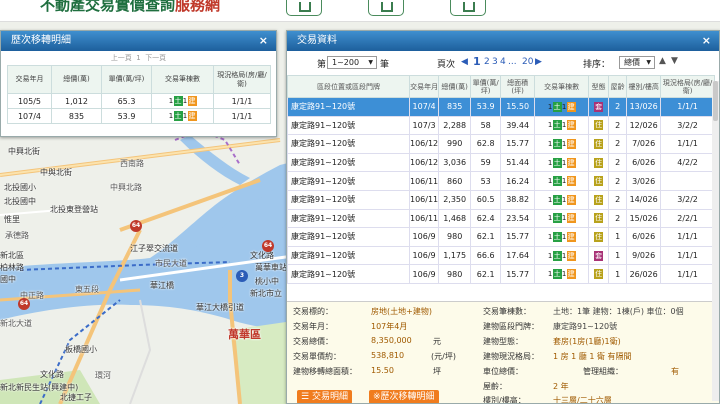 The width and height of the screenshot is (720, 404). What do you see at coordinates (644, 199) in the screenshot?
I see `cell-floor: 14/026` at bounding box center [644, 199].